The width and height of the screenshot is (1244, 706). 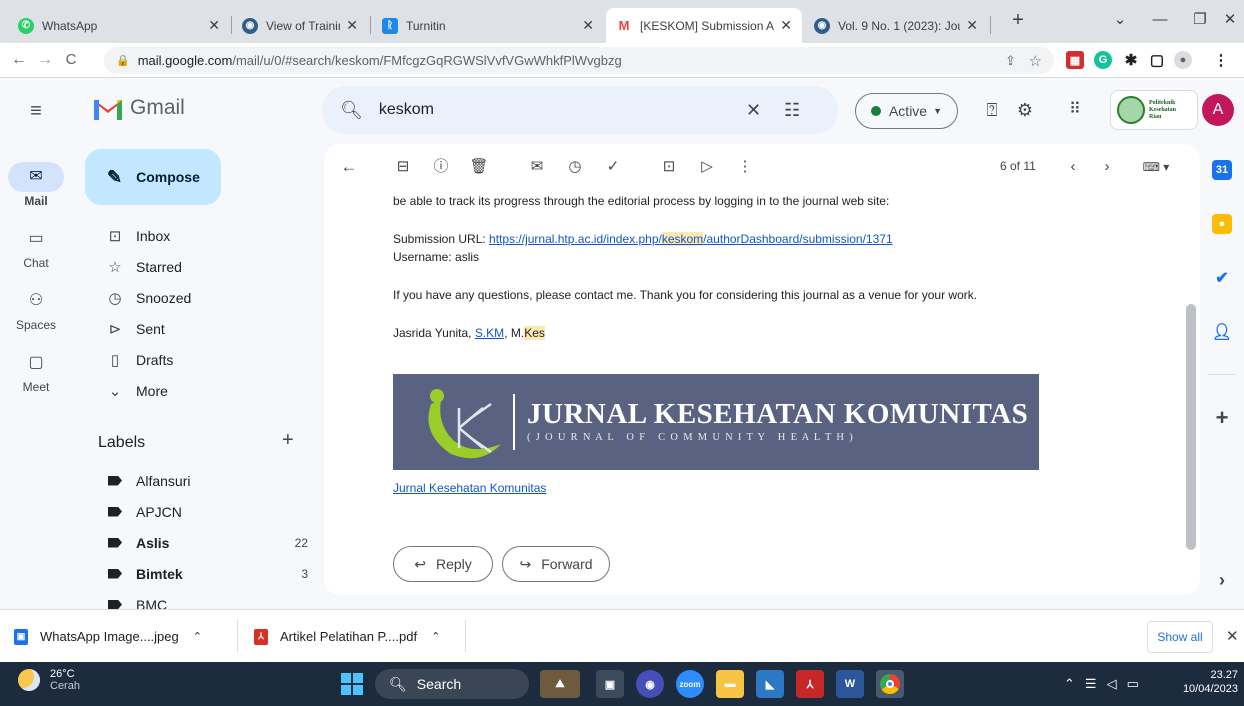 What do you see at coordinates (192, 267) in the screenshot?
I see `nav-starred: ☆ Starred` at bounding box center [192, 267].